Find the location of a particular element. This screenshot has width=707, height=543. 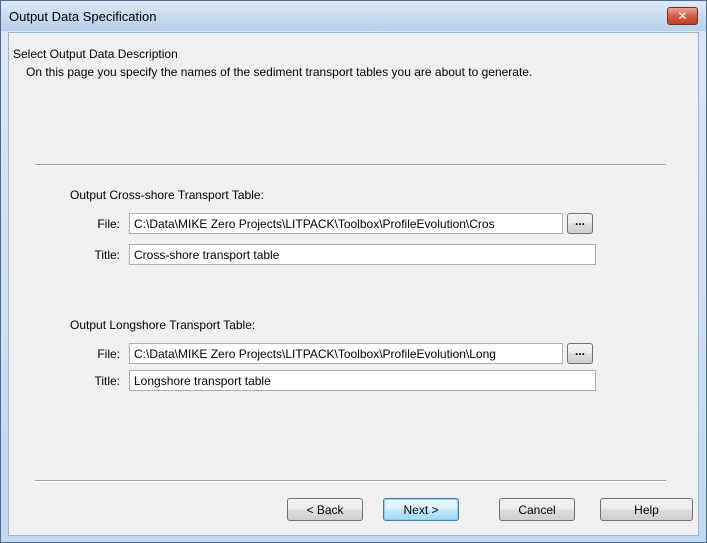

title-bar: Output Data Specification ✕ is located at coordinates (353, 16).